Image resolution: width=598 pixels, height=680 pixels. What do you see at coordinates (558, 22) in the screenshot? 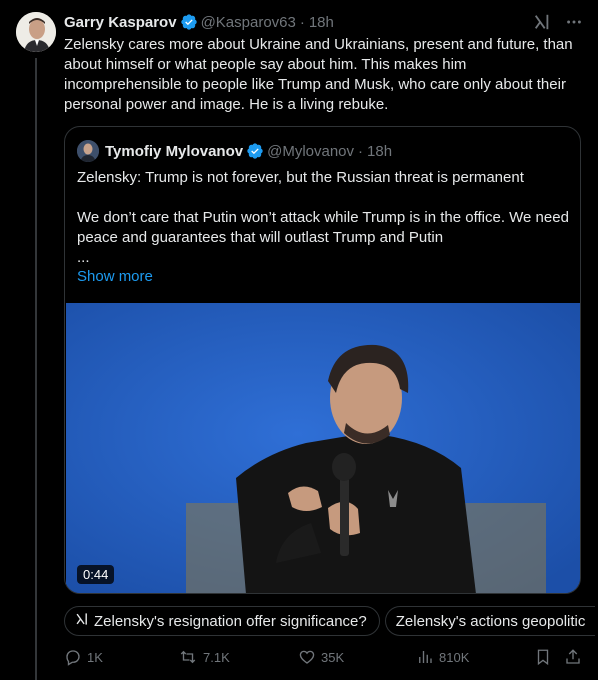
I see `top-actions` at bounding box center [558, 22].